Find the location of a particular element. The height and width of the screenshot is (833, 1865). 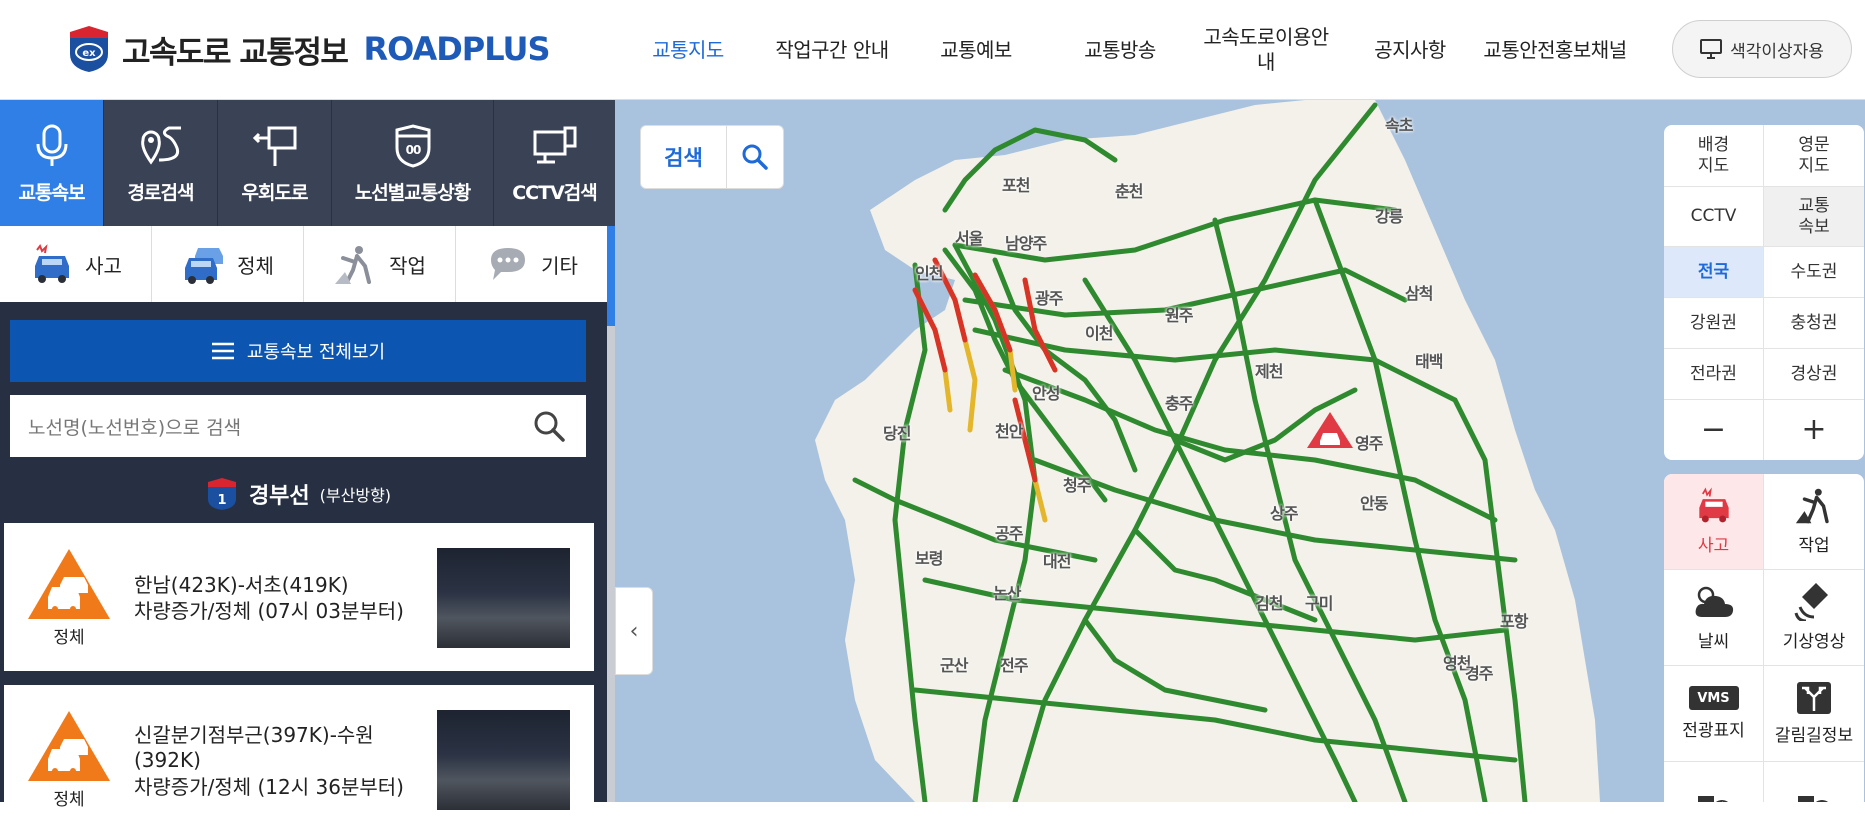

map-search-button is located at coordinates (755, 157).